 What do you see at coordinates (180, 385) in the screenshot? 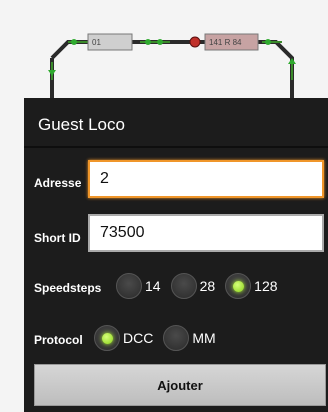
I see `add-button: Ajouter` at bounding box center [180, 385].